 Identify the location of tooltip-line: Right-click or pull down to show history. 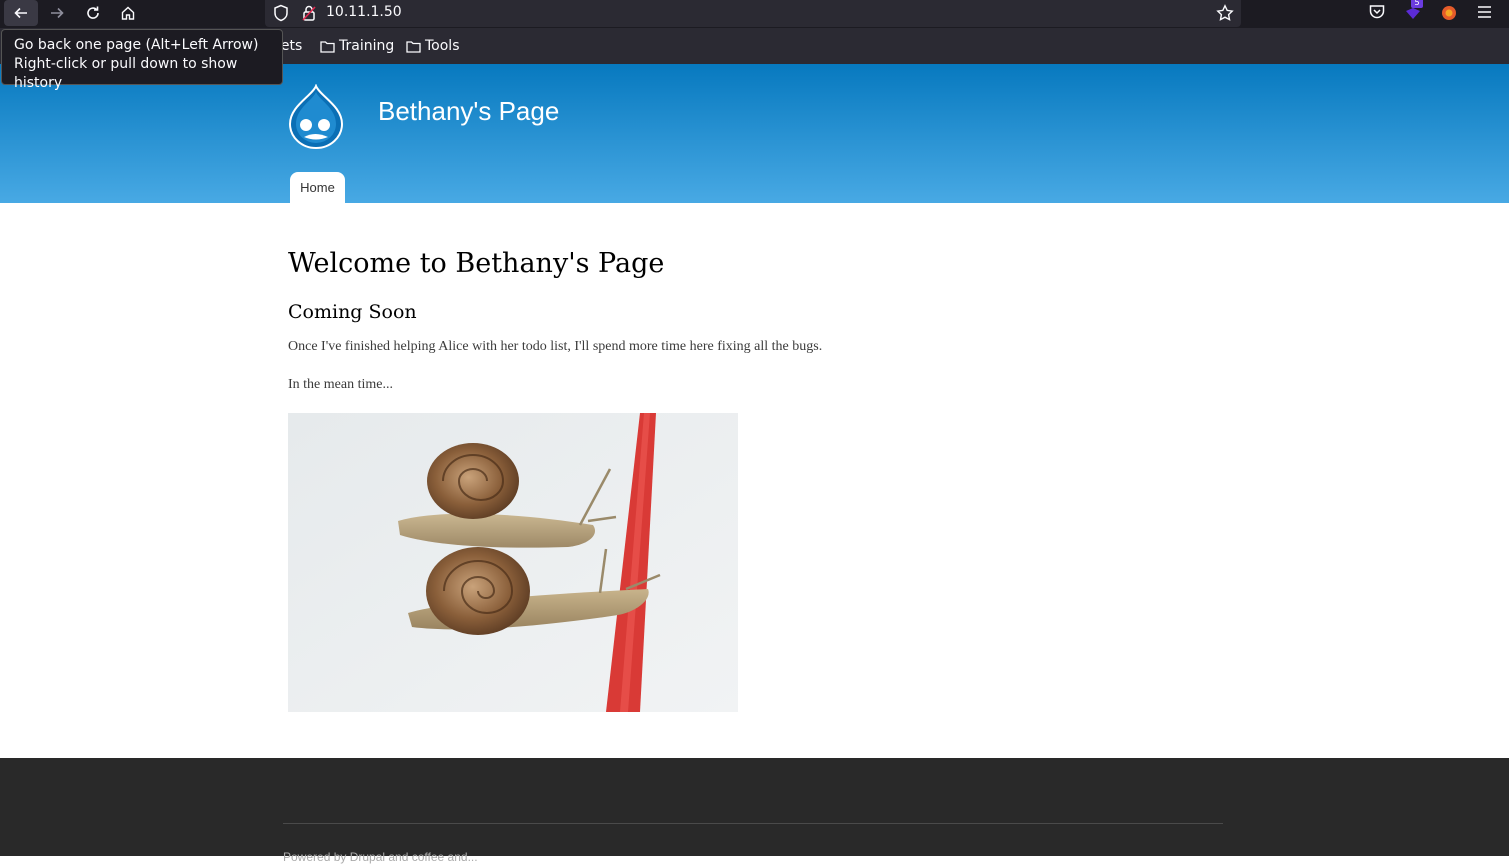
(126, 73).